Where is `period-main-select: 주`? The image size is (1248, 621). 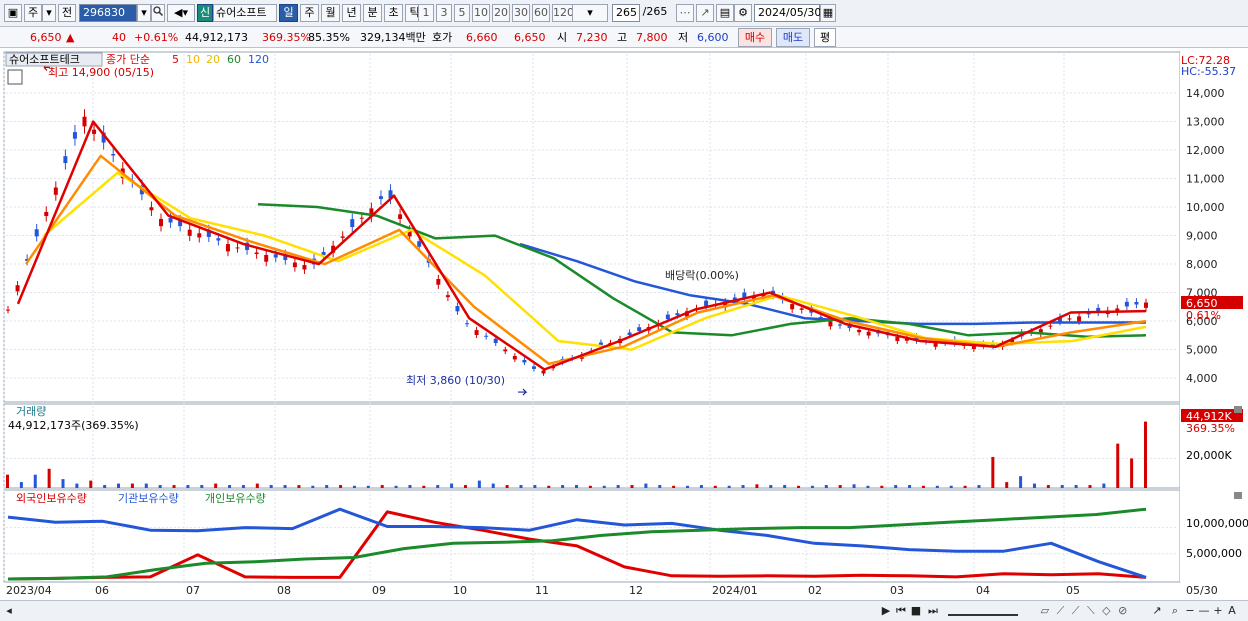 period-main-select: 주 is located at coordinates (33, 13).